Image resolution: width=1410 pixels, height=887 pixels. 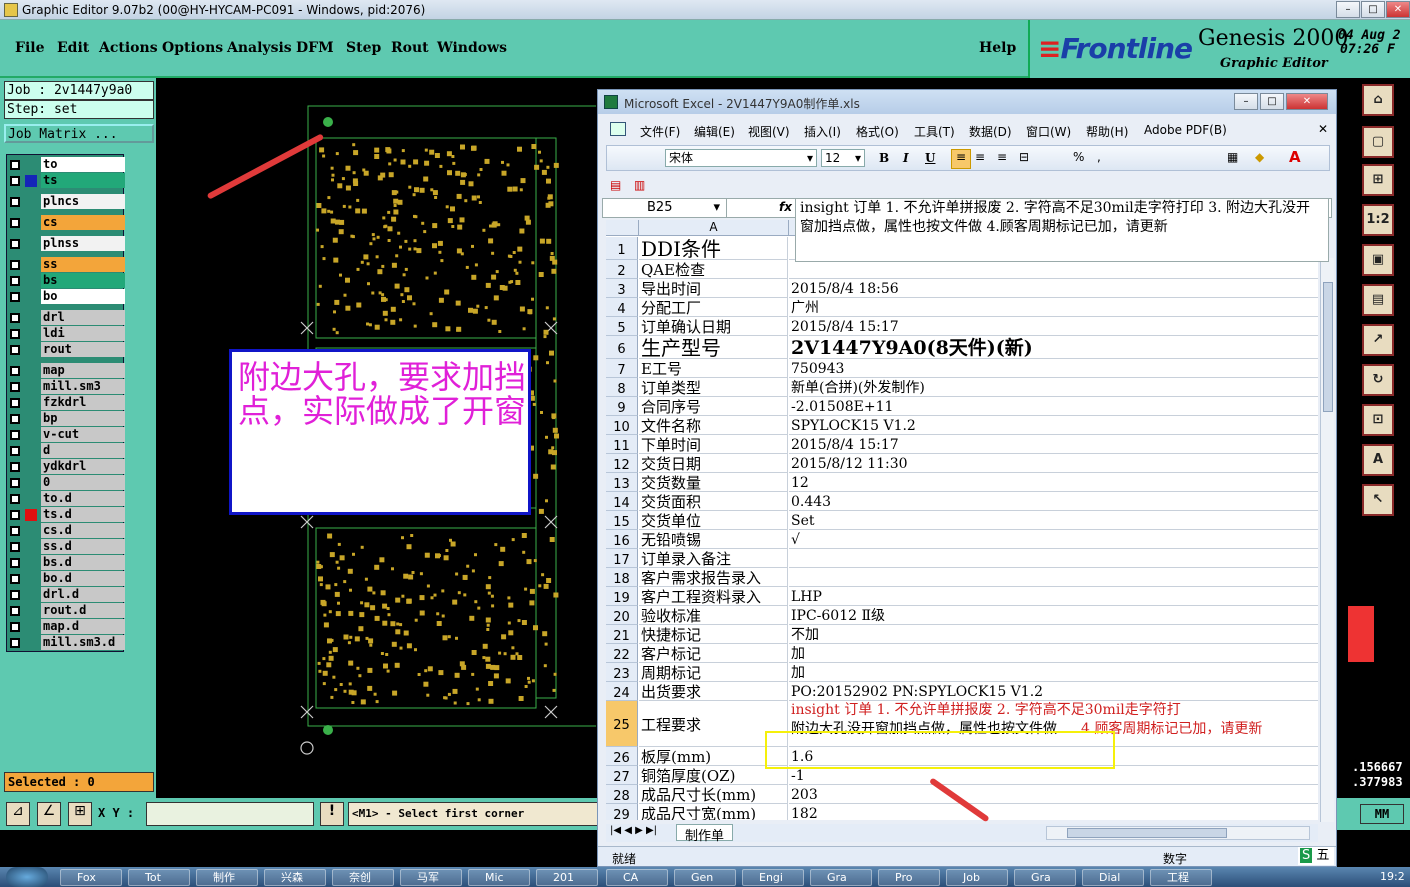 I want to click on layer-row: to.d, so click(x=66, y=499).